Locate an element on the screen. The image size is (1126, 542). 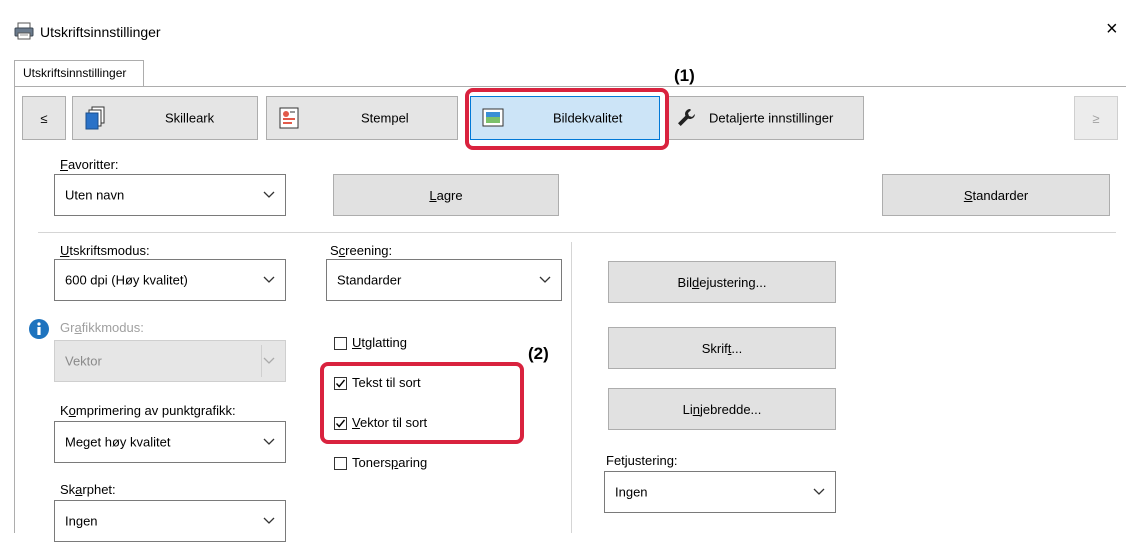
tab-skilleark-label: Skilleark is located at coordinates (190, 118).